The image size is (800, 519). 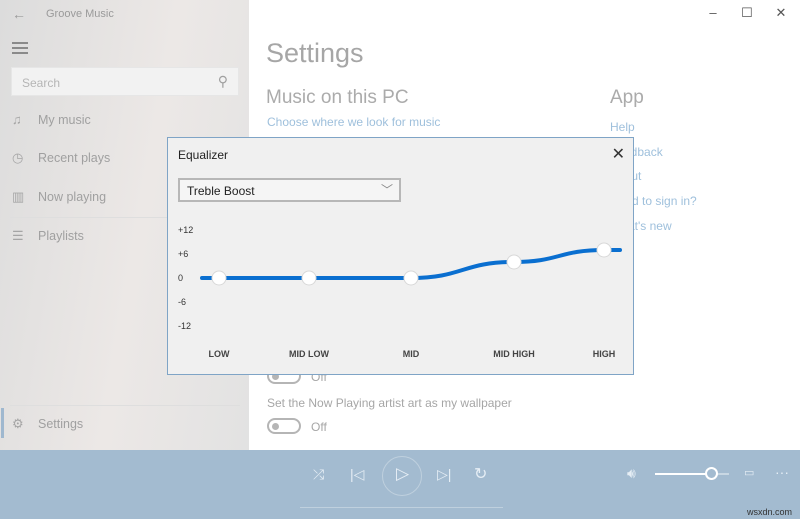 What do you see at coordinates (781, 13) in the screenshot?
I see `close-button: ✕` at bounding box center [781, 13].